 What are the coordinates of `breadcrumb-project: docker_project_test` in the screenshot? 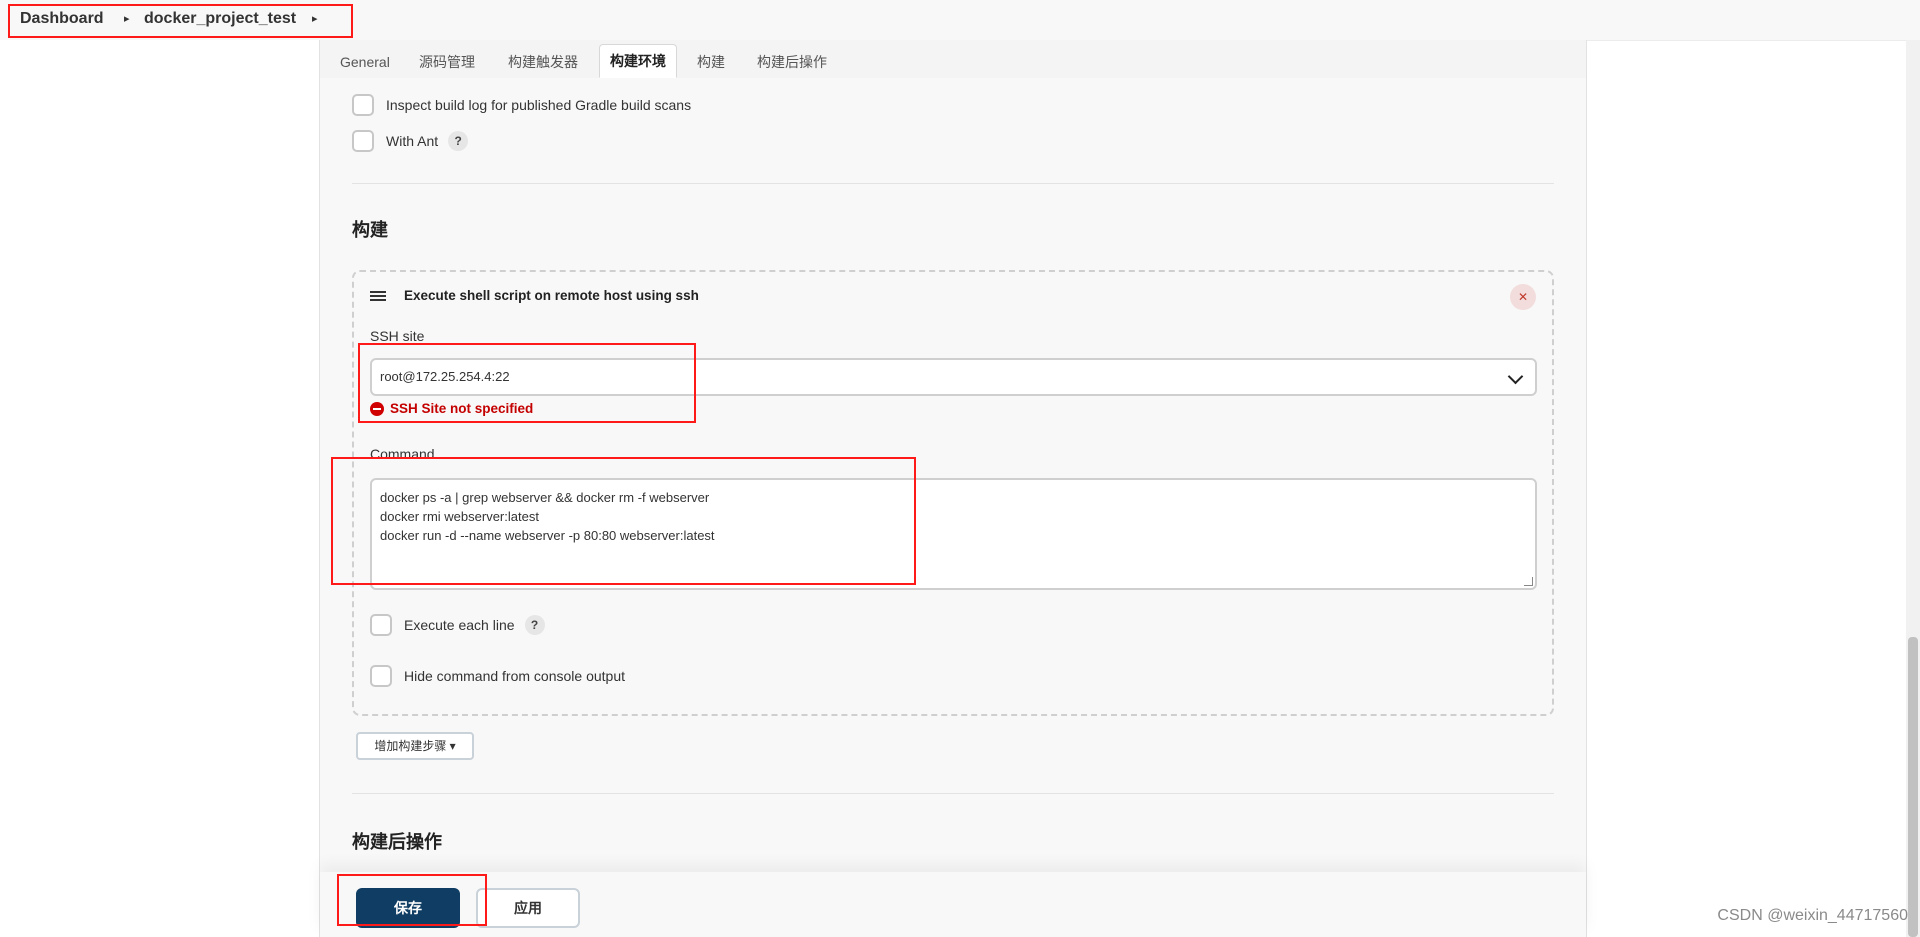 It's located at (220, 19).